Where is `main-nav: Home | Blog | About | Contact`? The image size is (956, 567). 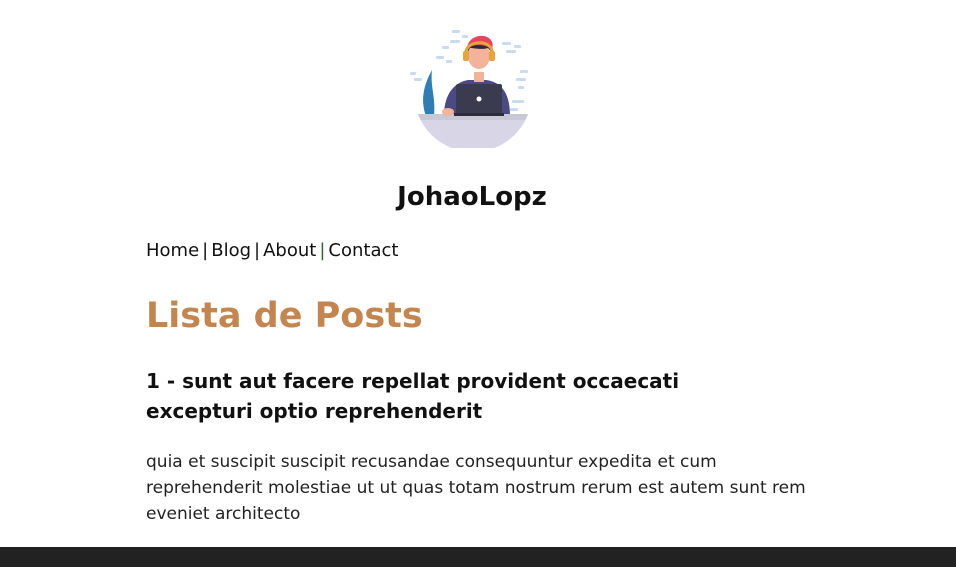 main-nav: Home | Blog | About | Contact is located at coordinates (272, 251).